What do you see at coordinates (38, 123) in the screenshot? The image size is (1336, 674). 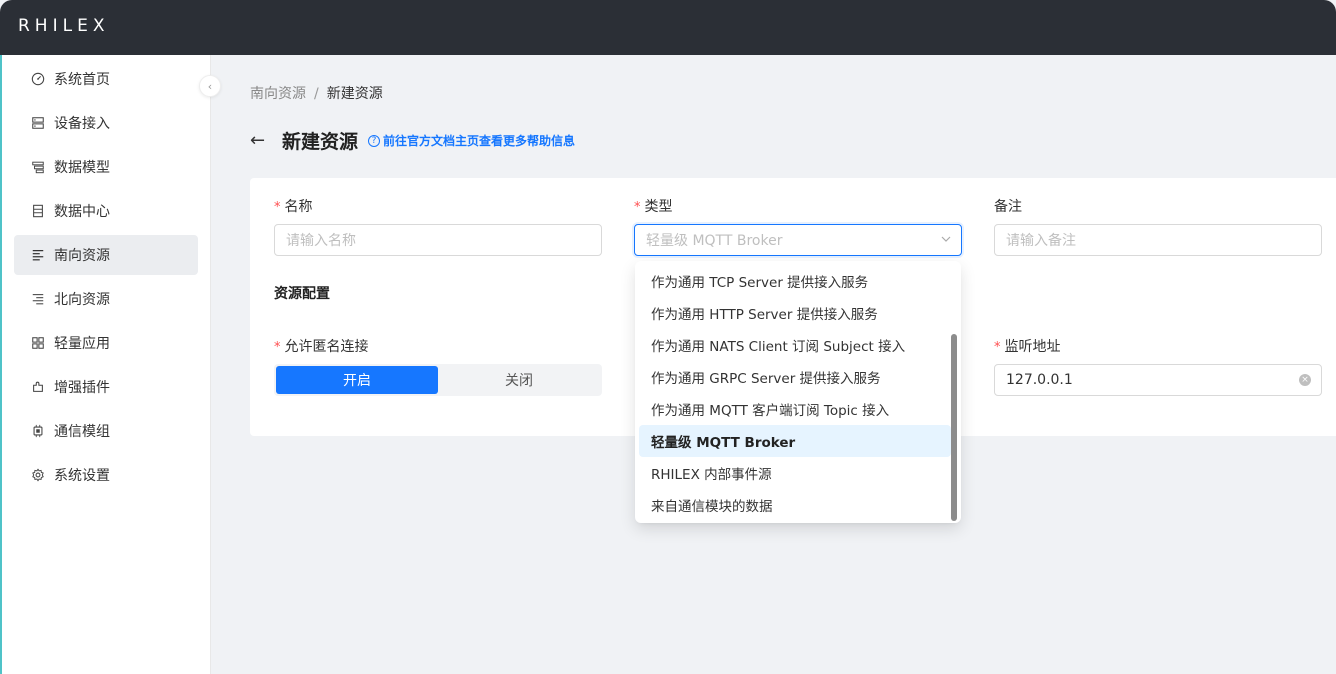 I see `device-icon` at bounding box center [38, 123].